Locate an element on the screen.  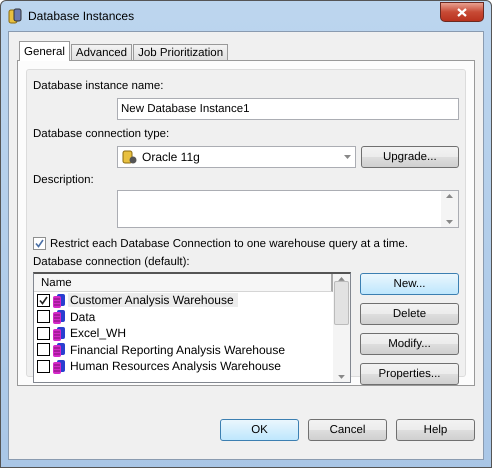
dialog-button: Help is located at coordinates (435, 430).